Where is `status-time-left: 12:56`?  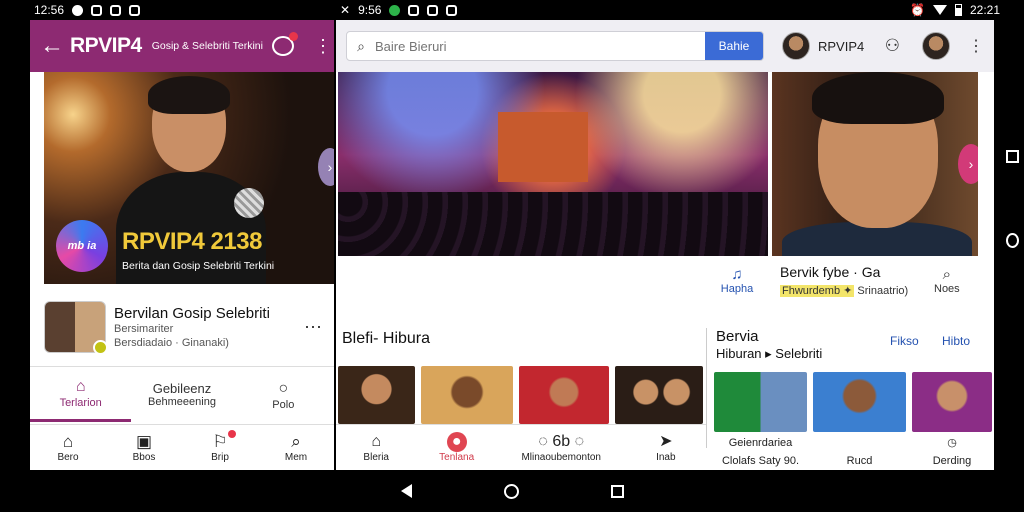 status-time-left: 12:56 is located at coordinates (49, 10).